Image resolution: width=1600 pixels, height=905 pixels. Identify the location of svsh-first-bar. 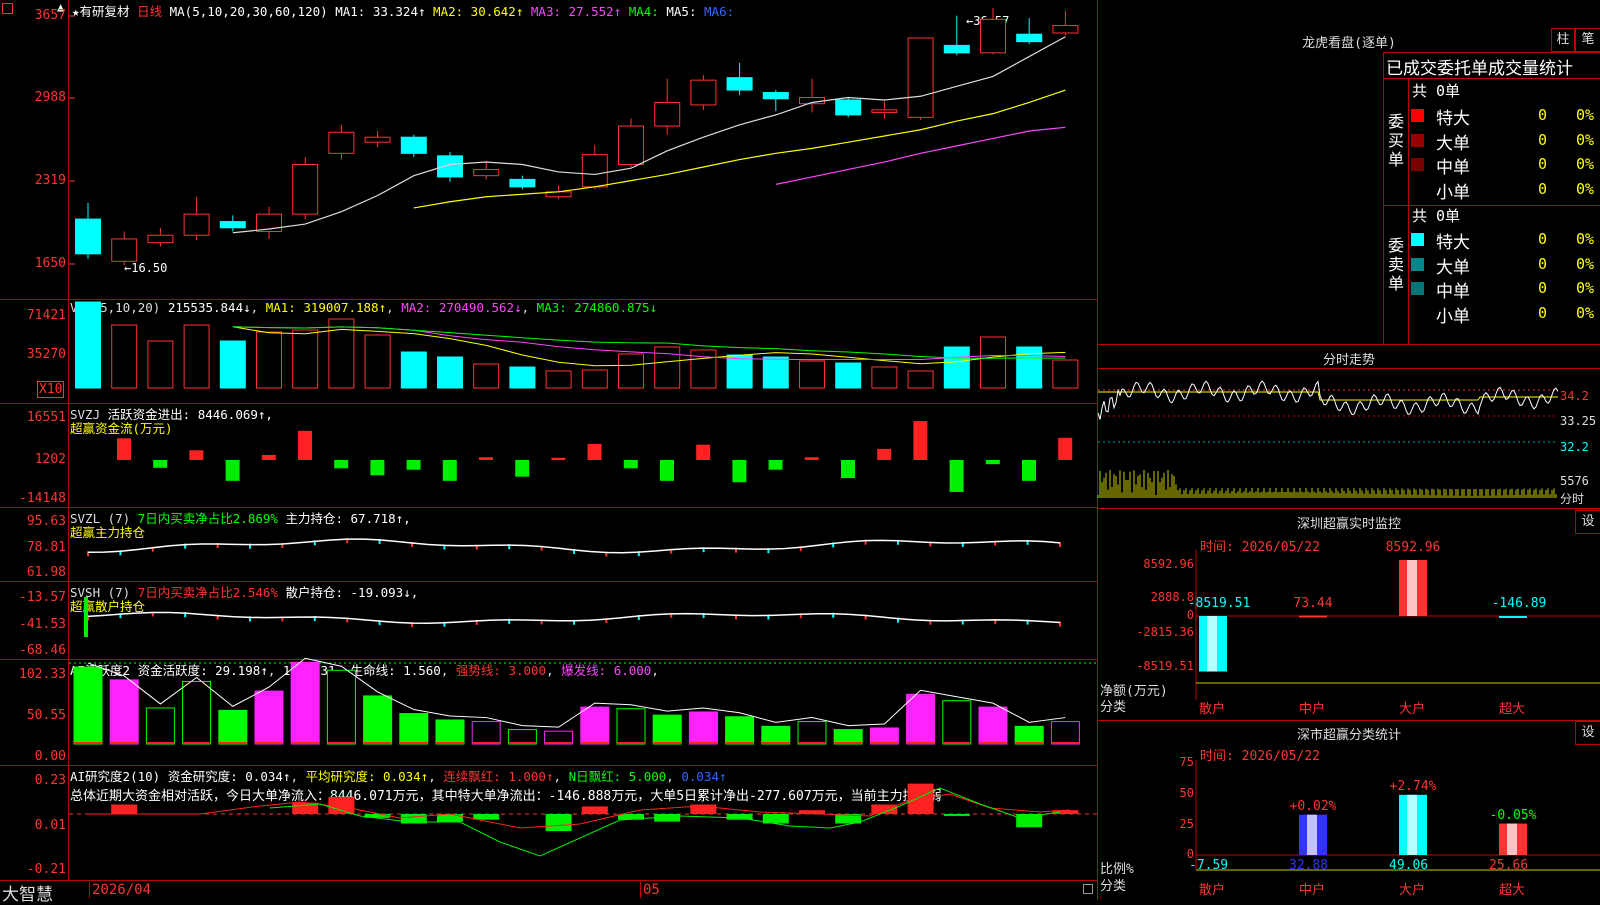
(86, 617).